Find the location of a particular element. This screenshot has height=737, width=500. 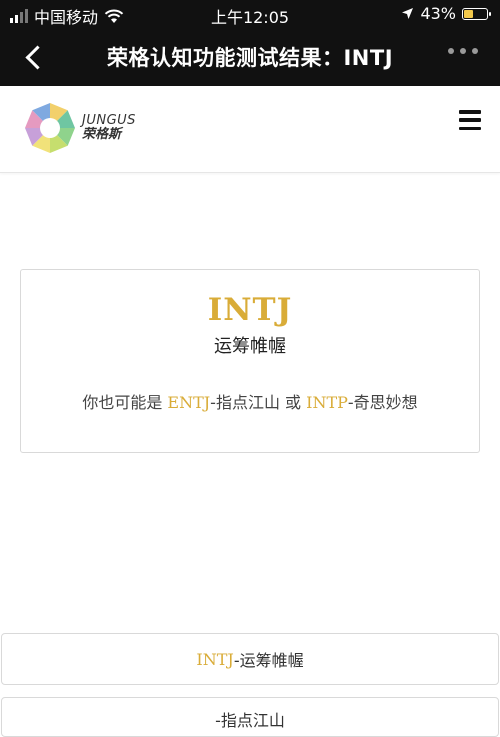

result-type-name: 运筹帷幄 is located at coordinates (250, 346).